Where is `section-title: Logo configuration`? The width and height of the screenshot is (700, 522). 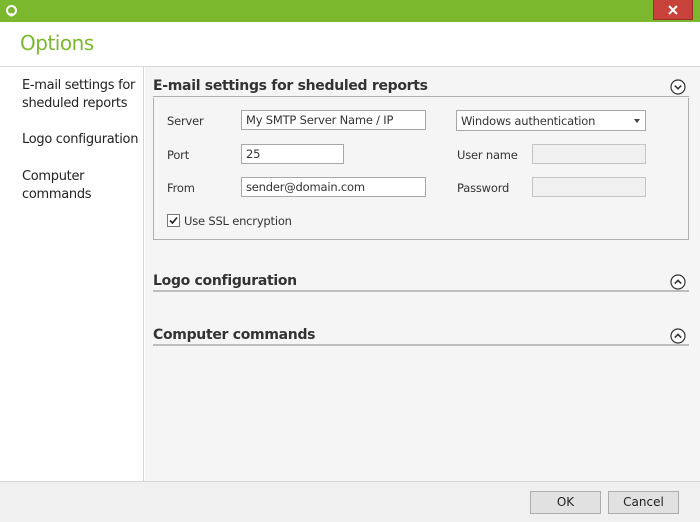 section-title: Logo configuration is located at coordinates (225, 281).